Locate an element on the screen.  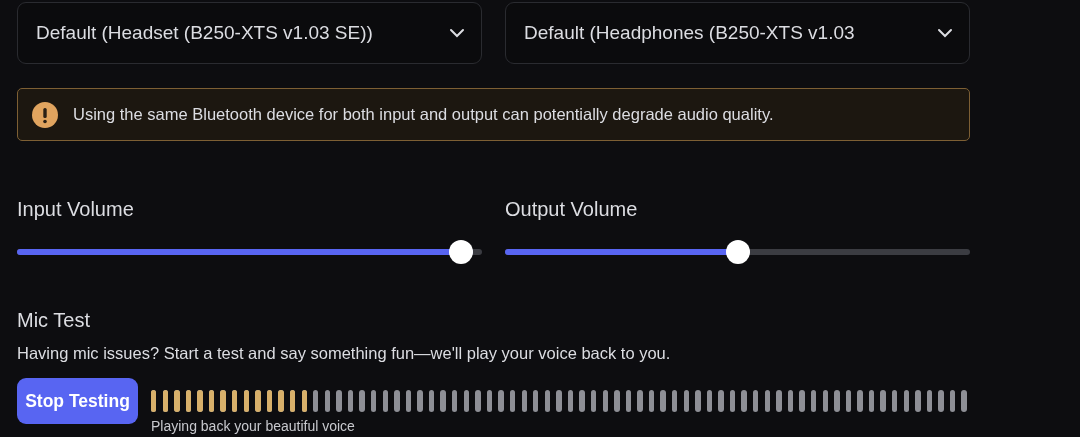
status-text: Playing back your beautiful voice is located at coordinates (253, 426).